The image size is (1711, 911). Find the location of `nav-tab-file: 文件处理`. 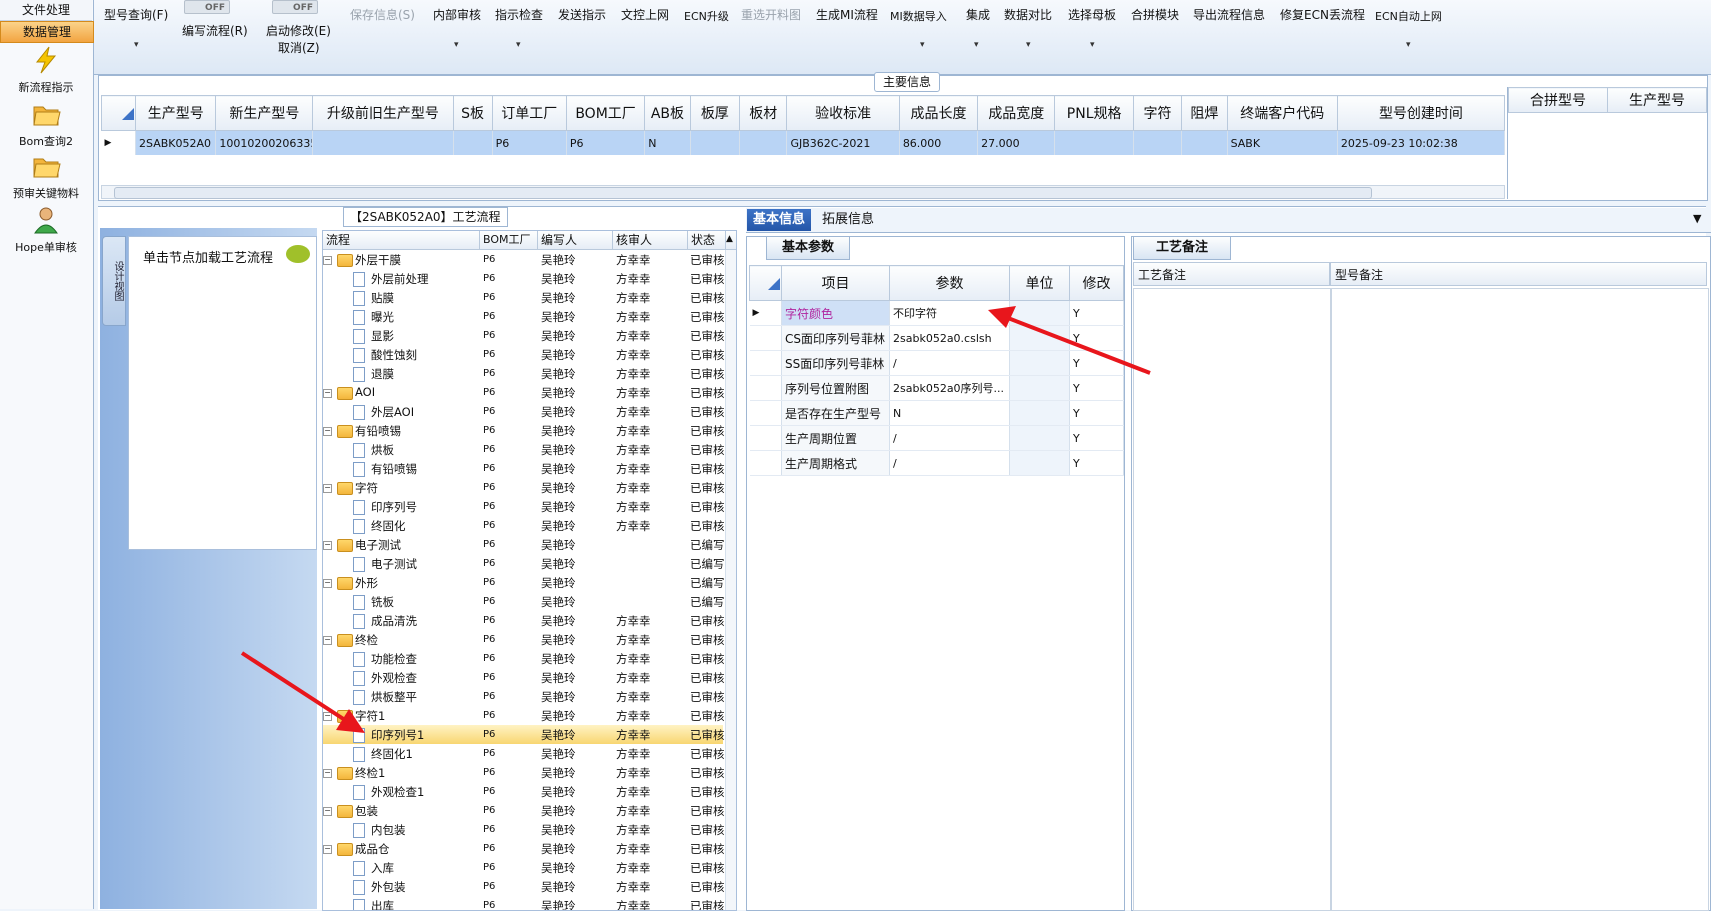

nav-tab-file: 文件处理 is located at coordinates (46, 10).